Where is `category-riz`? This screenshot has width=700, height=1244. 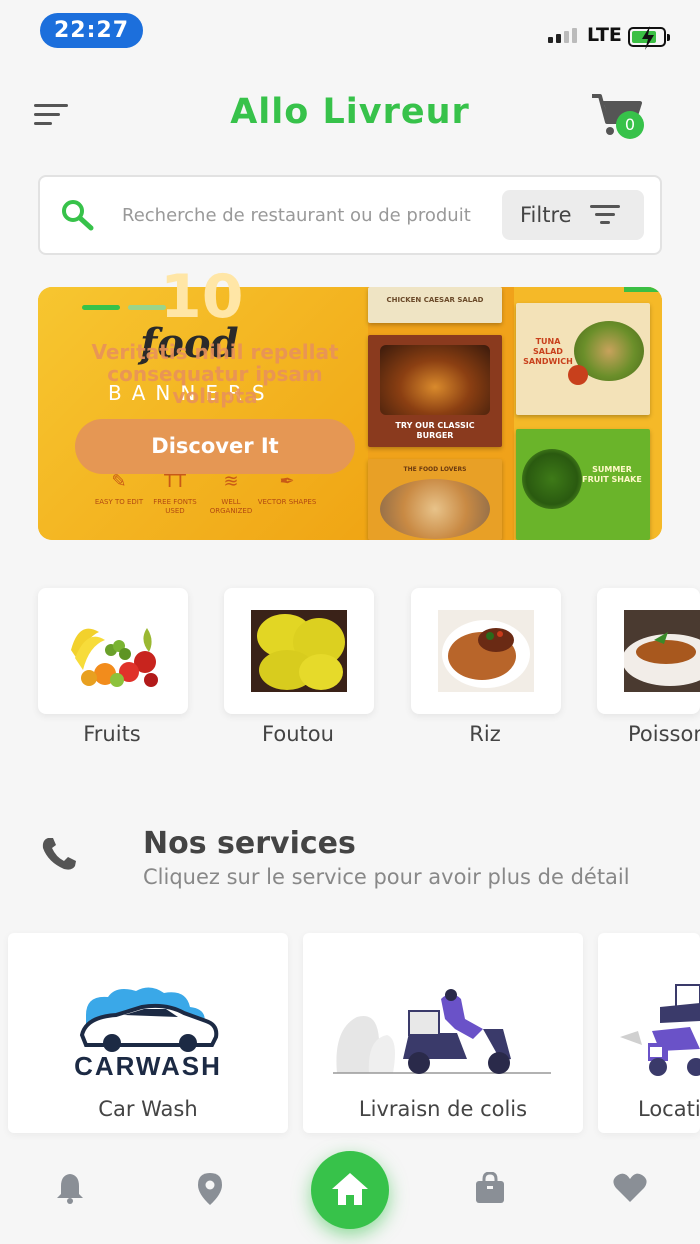
category-riz is located at coordinates (486, 651).